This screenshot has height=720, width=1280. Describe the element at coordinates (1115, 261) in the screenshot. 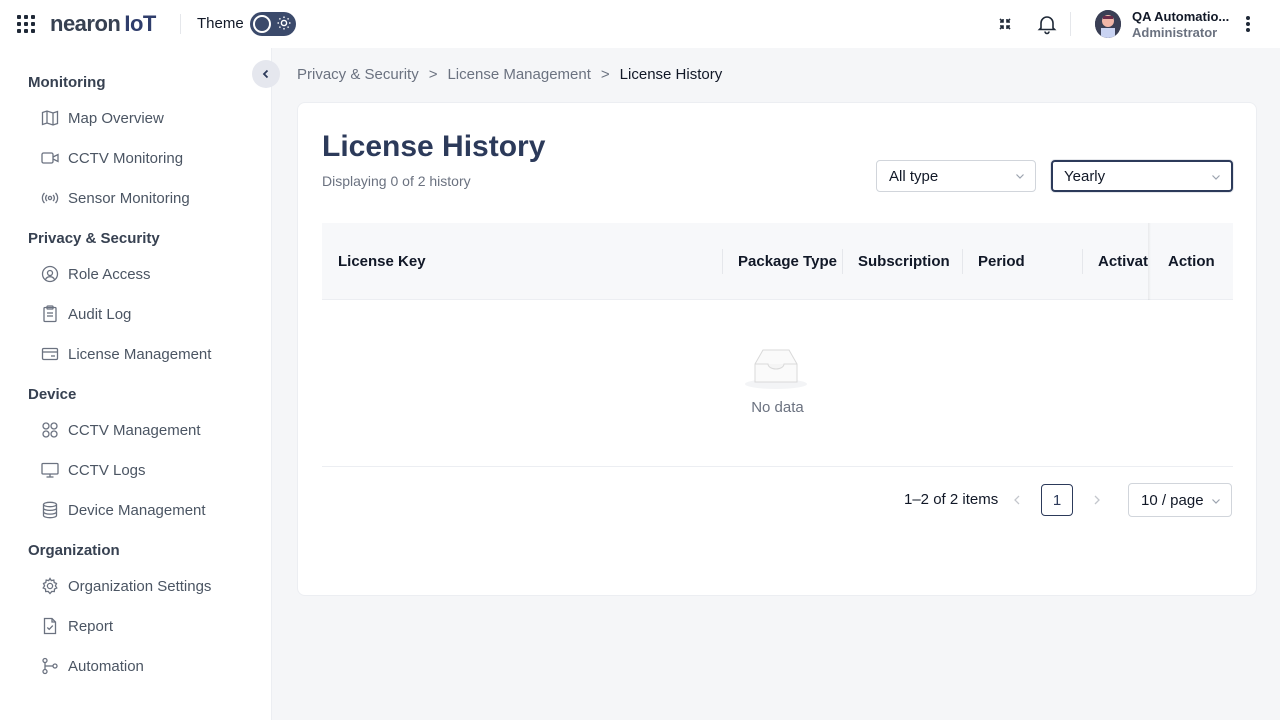

I see `col-activation: Activati` at that location.